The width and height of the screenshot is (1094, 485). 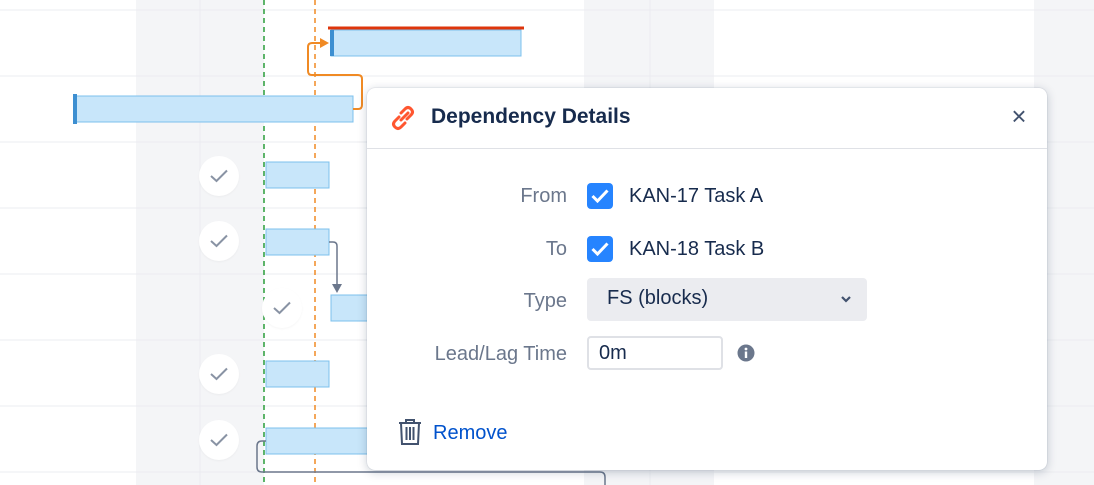 I want to click on close-button: ×, so click(x=1019, y=116).